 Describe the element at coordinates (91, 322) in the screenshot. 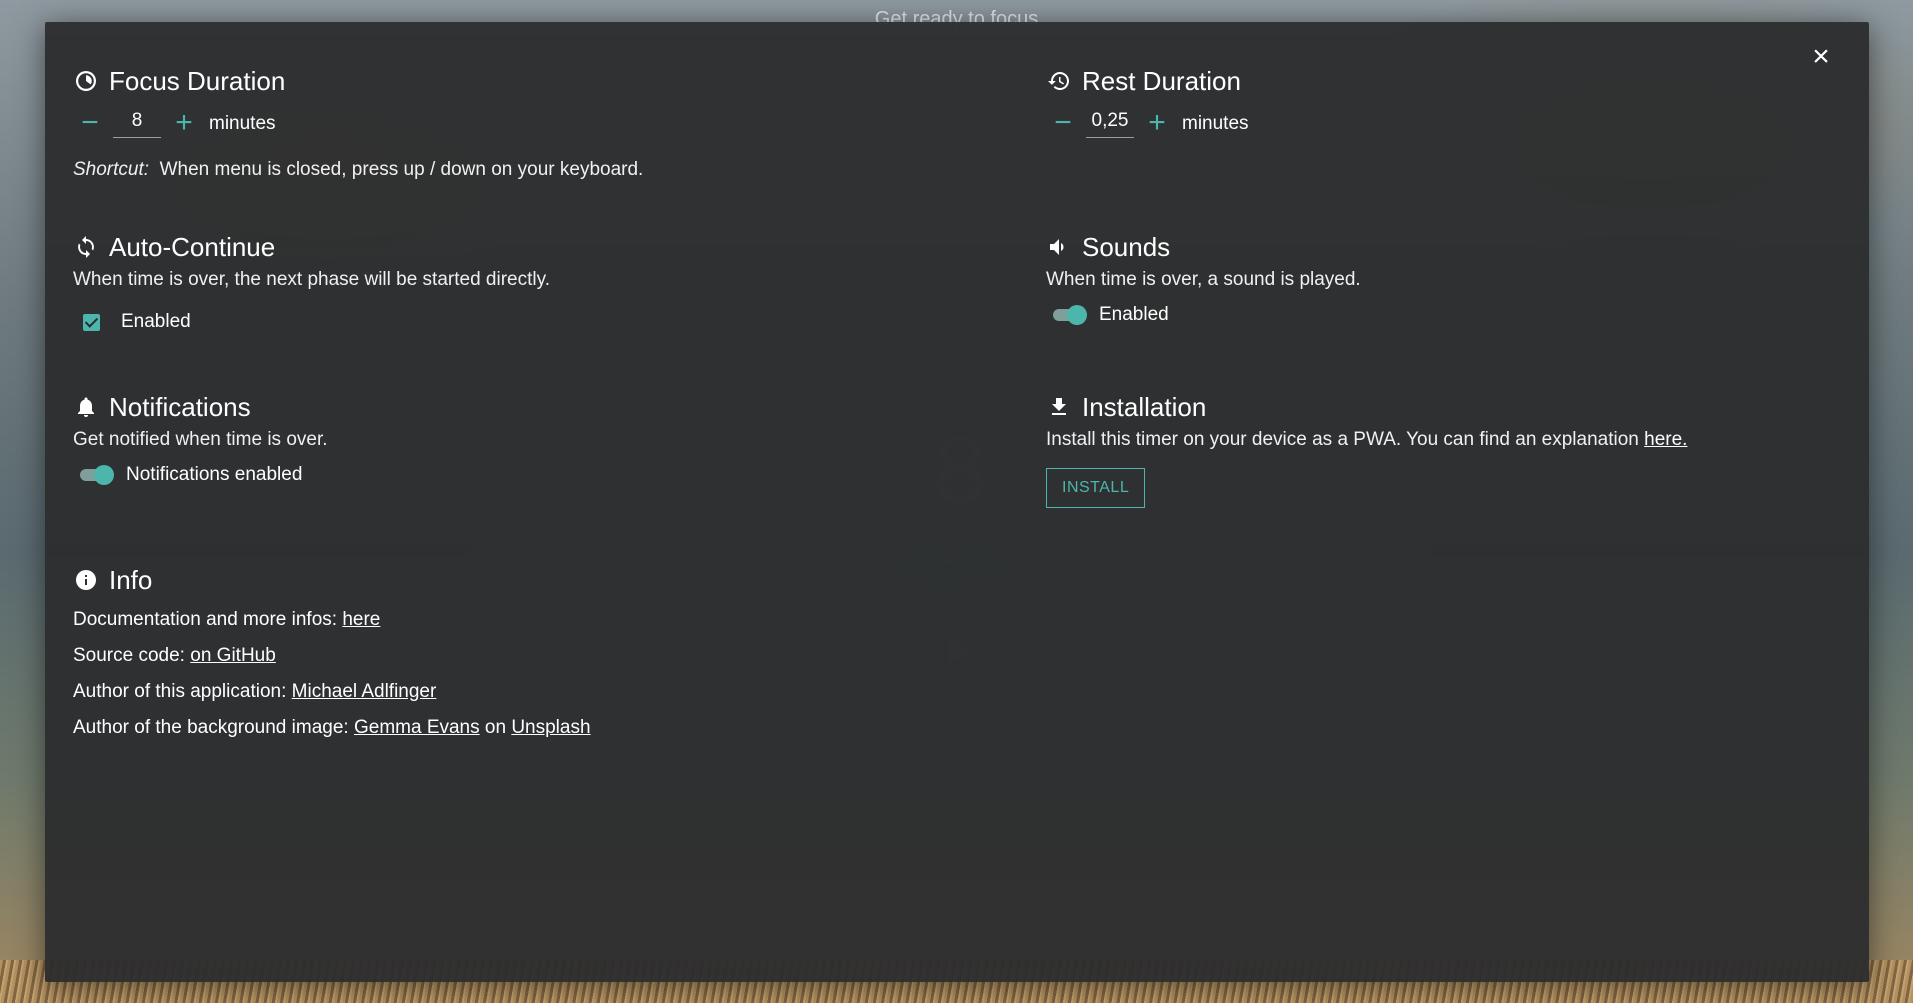

I see `auto-continue-checkbox` at that location.